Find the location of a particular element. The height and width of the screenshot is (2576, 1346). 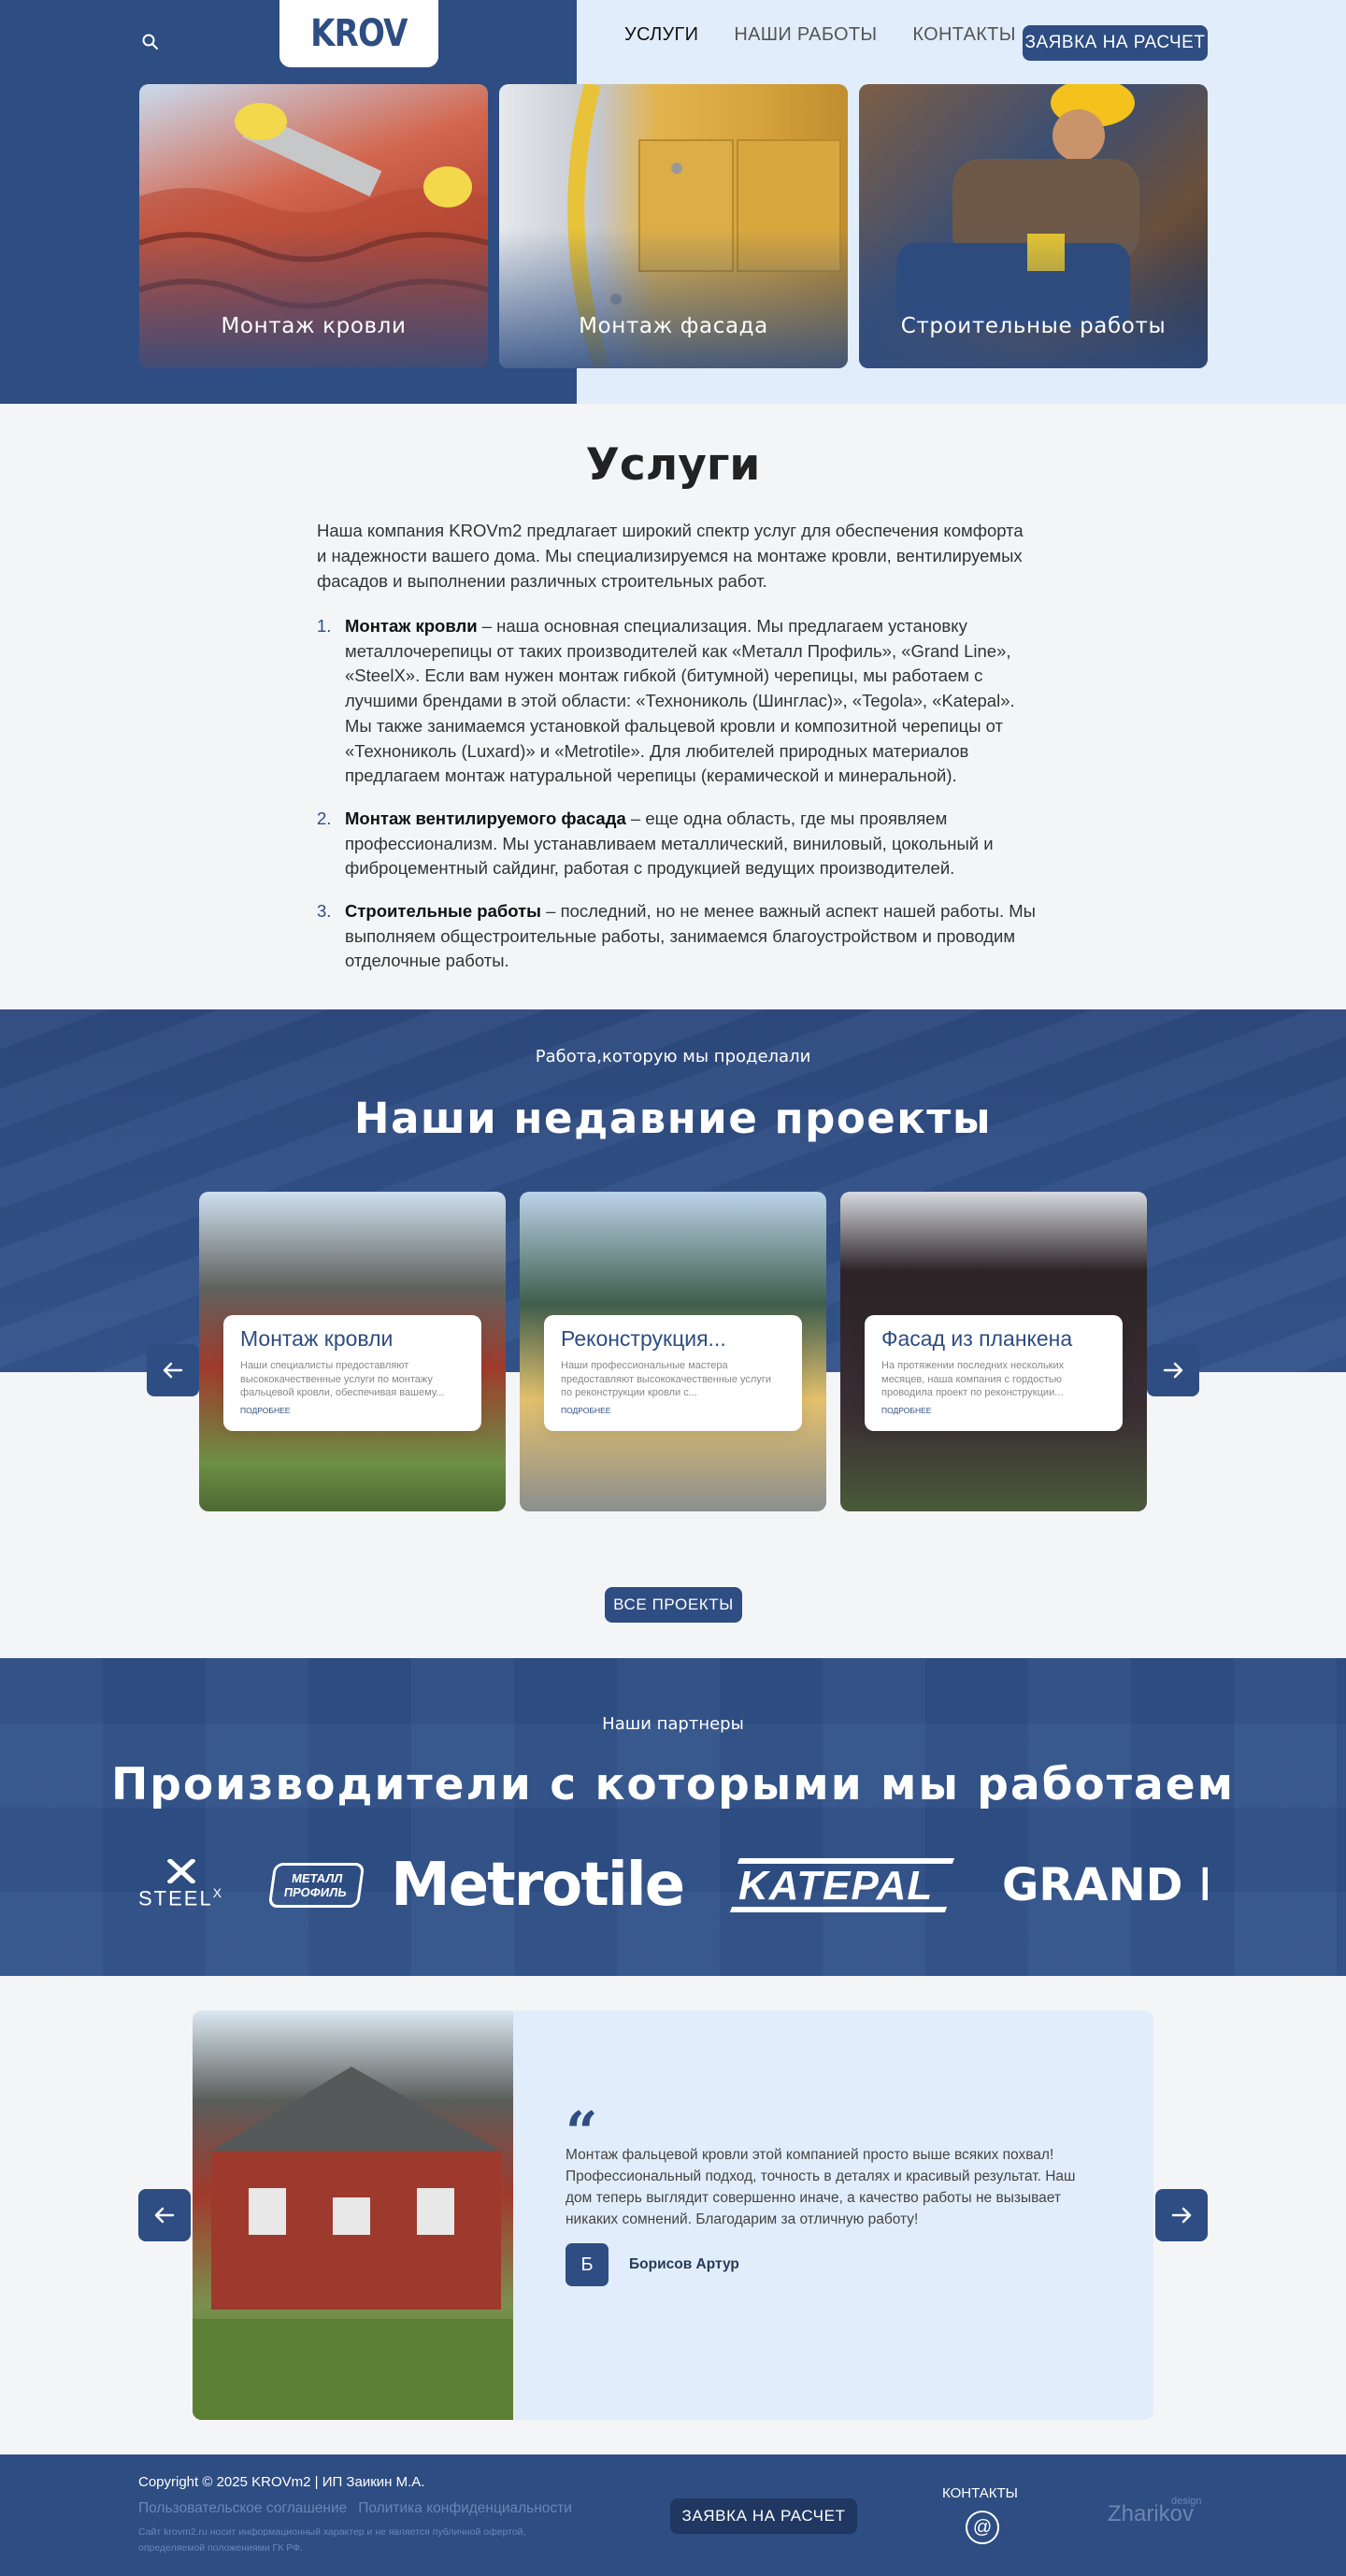

footer-contacts-heading: Контакты is located at coordinates (980, 2493).